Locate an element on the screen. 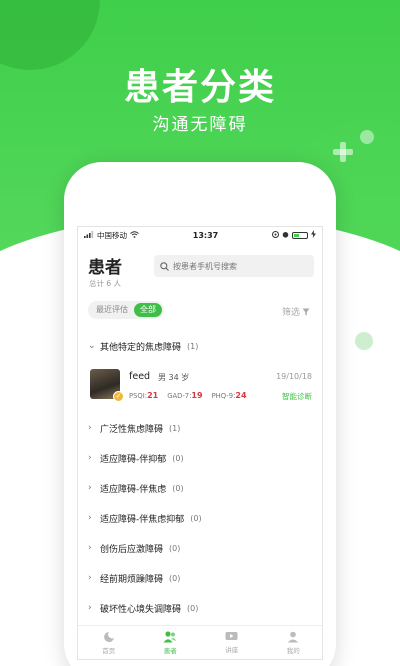 This screenshot has height=666, width=400. group-header: › 适应障碍-伴焦虑抑郁 (0) is located at coordinates (200, 518).